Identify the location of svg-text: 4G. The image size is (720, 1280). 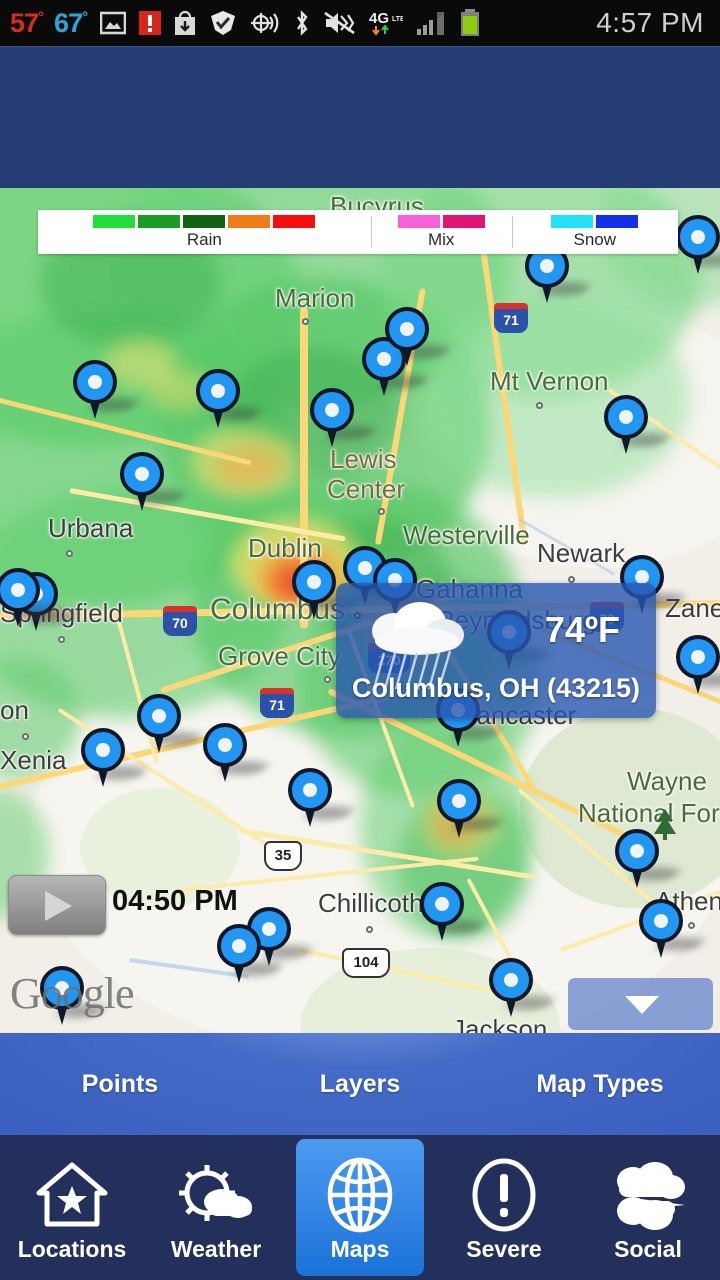
(379, 18).